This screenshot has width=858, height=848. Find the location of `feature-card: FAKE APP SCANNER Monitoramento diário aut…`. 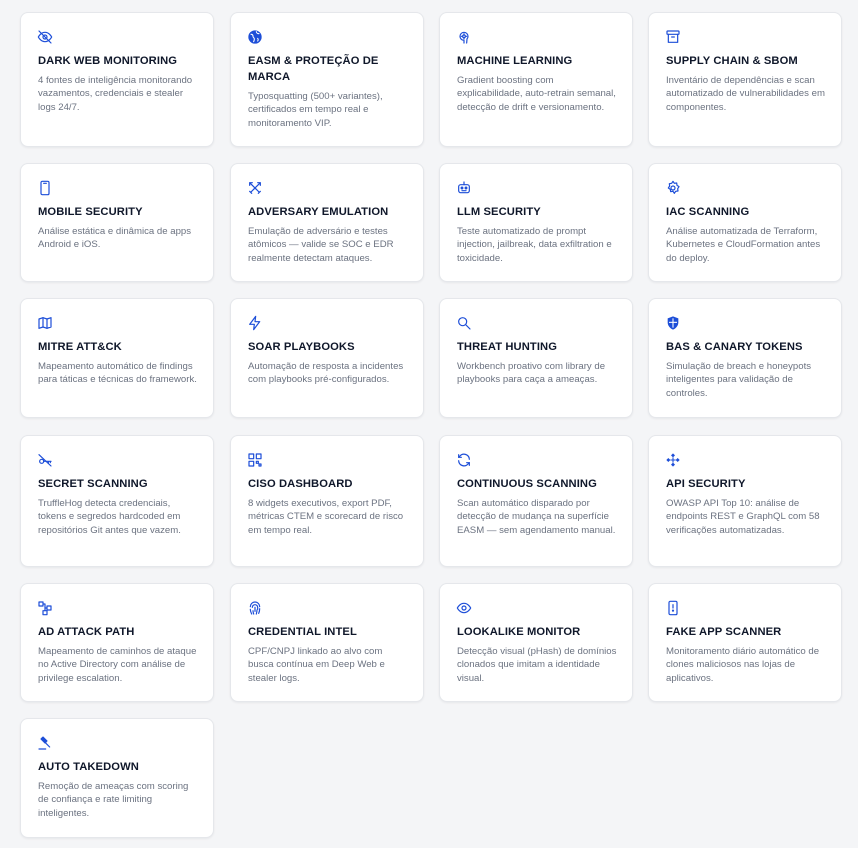

feature-card: FAKE APP SCANNER Monitoramento diário aut… is located at coordinates (745, 642).